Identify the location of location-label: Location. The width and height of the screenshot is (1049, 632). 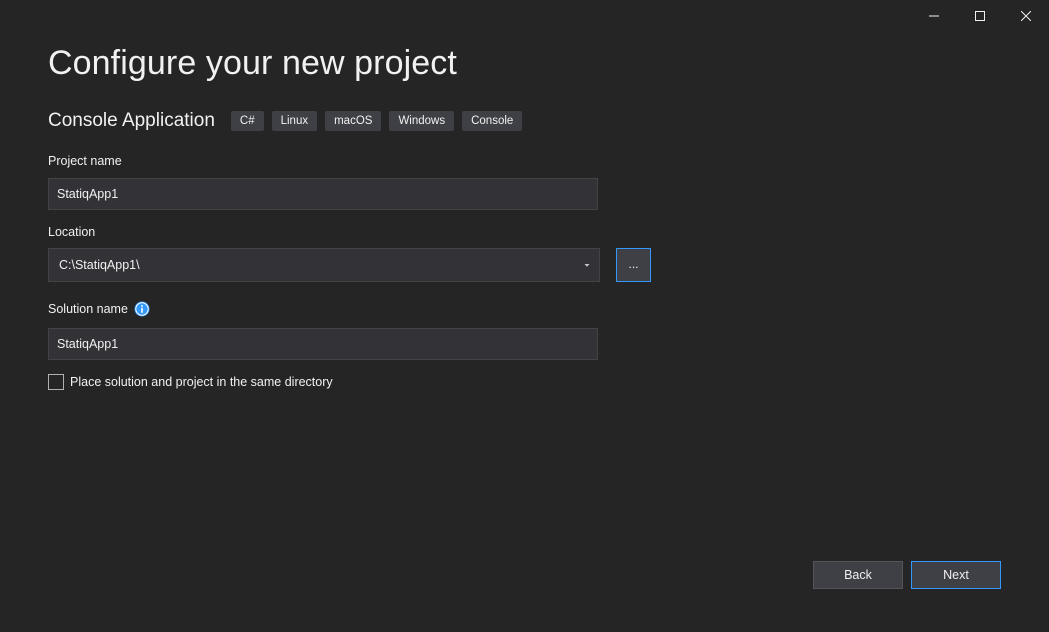
(72, 232).